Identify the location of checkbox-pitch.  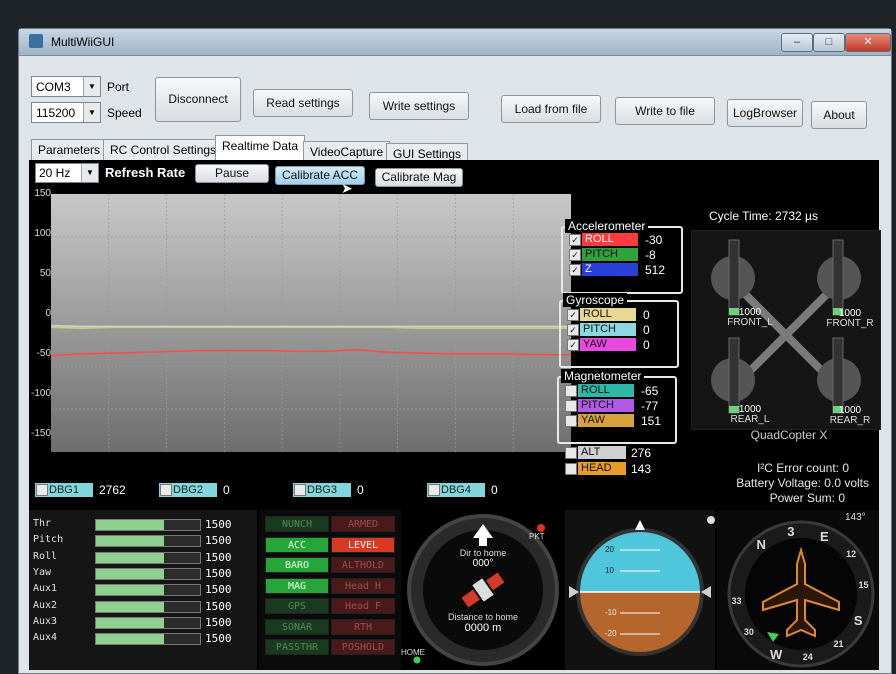
(571, 406).